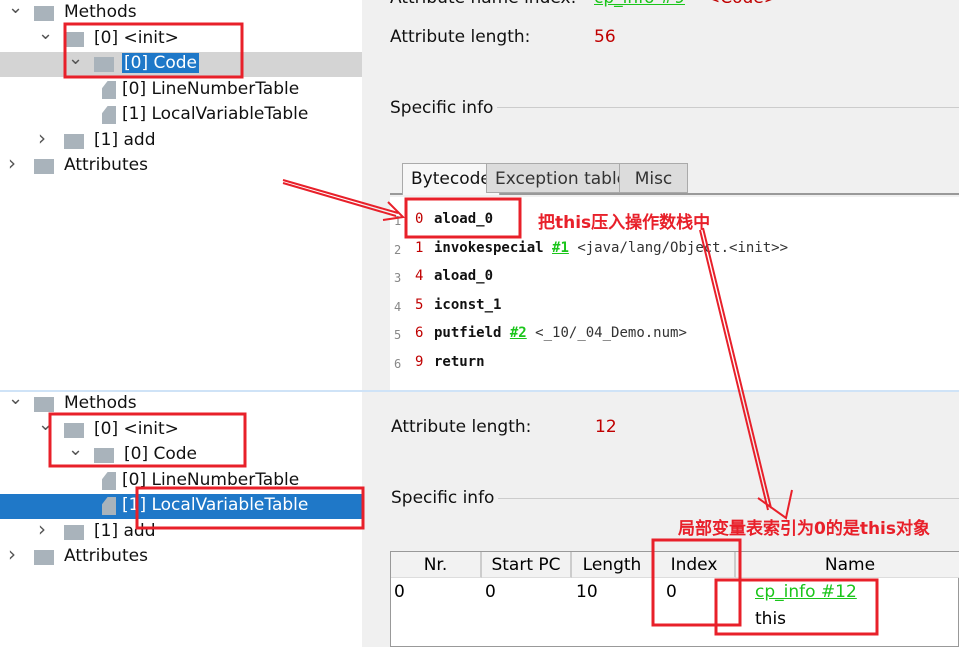 This screenshot has height=647, width=959. I want to click on offset: 1, so click(419, 247).